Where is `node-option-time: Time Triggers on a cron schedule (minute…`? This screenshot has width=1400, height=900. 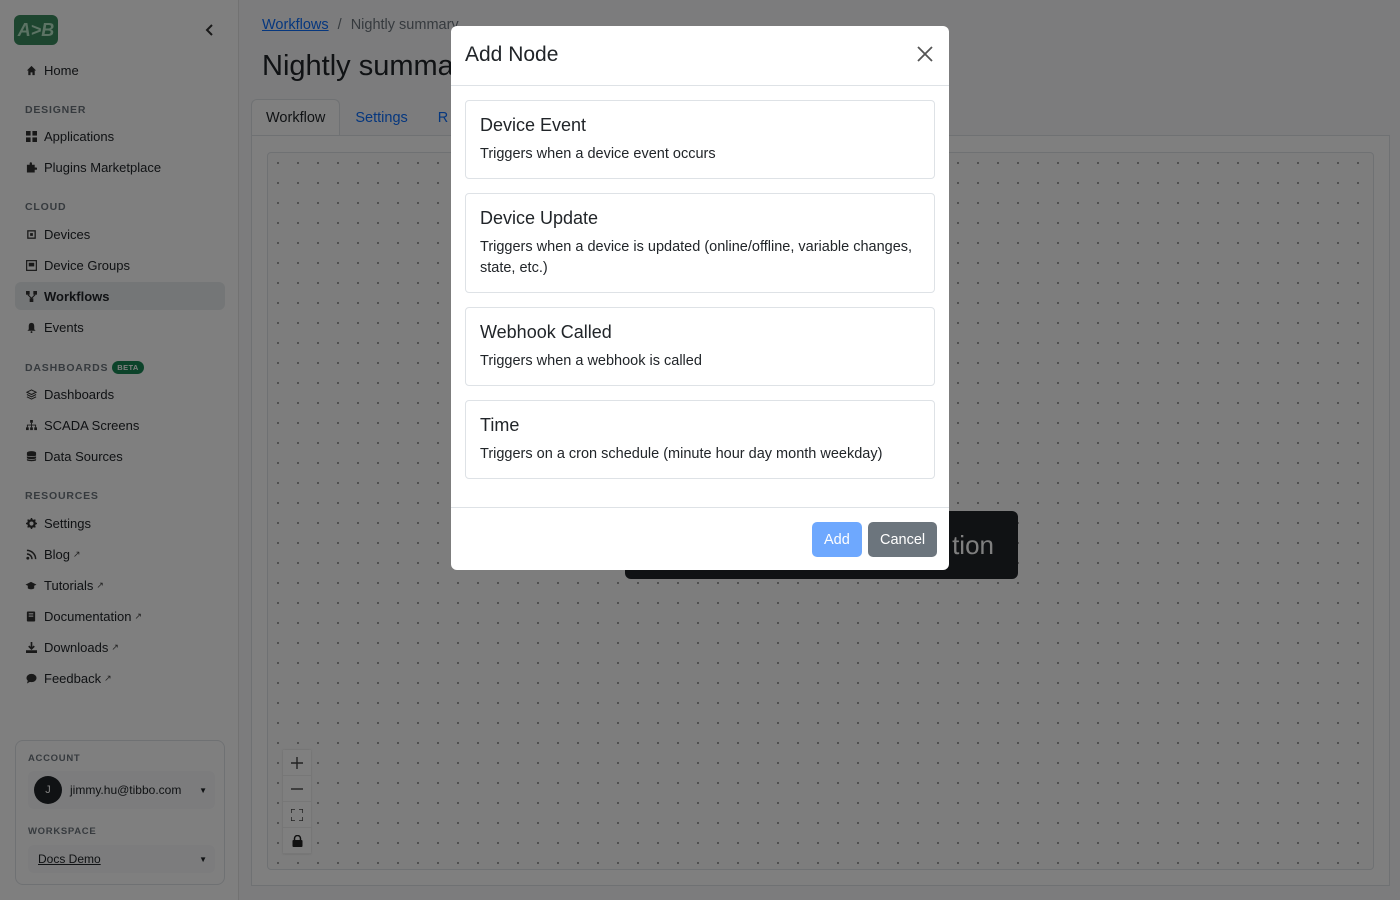
node-option-time: Time Triggers on a cron schedule (minute… is located at coordinates (700, 439).